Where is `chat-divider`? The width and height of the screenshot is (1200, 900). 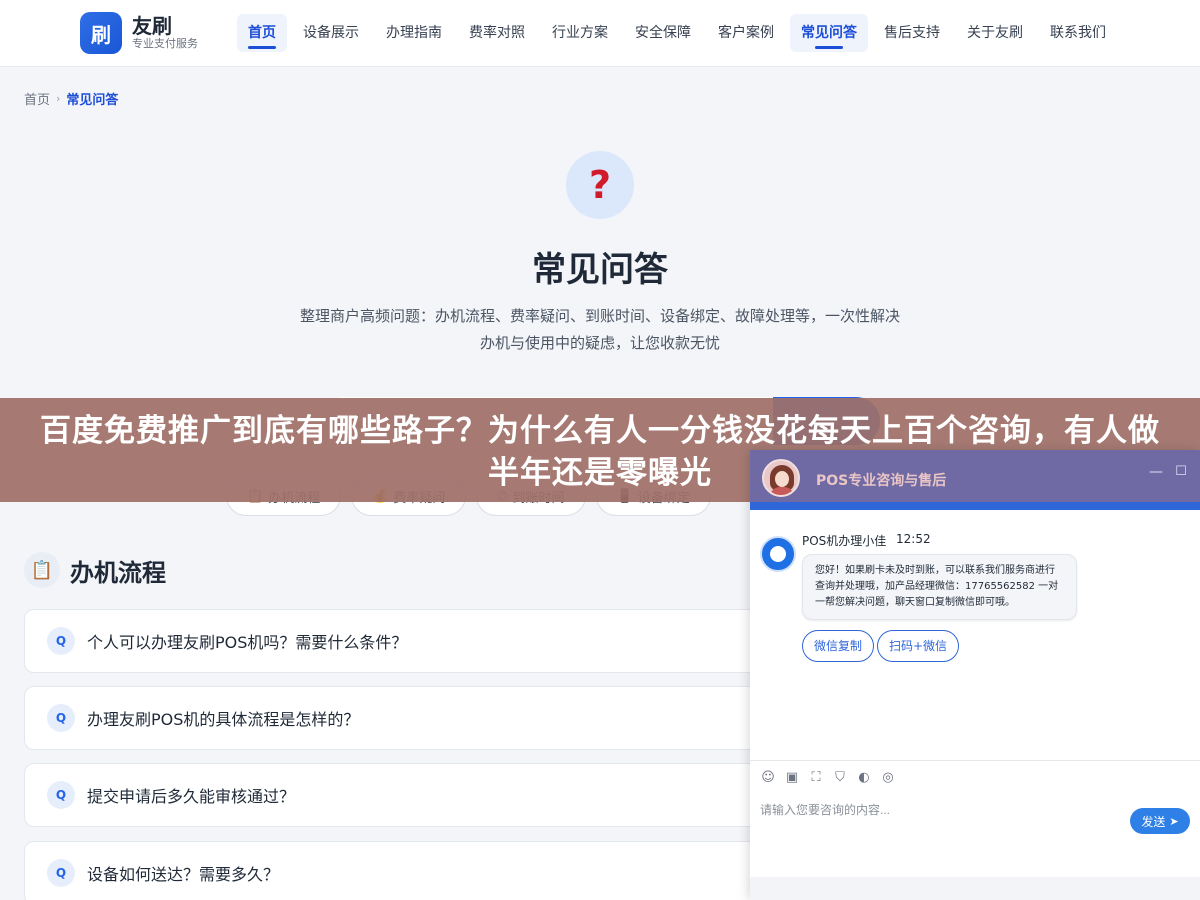
chat-divider is located at coordinates (975, 760).